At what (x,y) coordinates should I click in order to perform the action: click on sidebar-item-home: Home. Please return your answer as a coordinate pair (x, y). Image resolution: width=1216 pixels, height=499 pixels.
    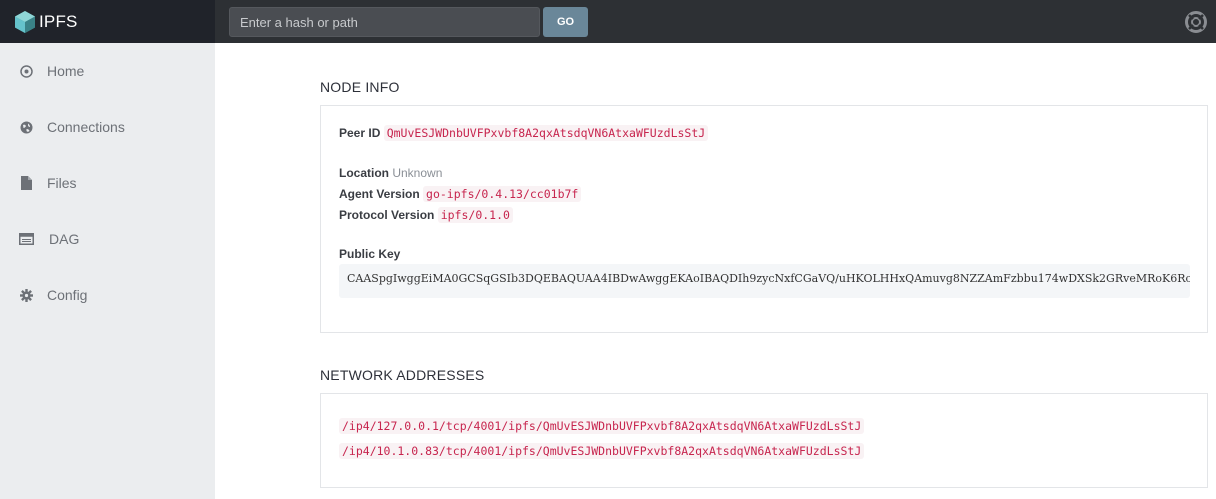
    Looking at the image, I should click on (107, 71).